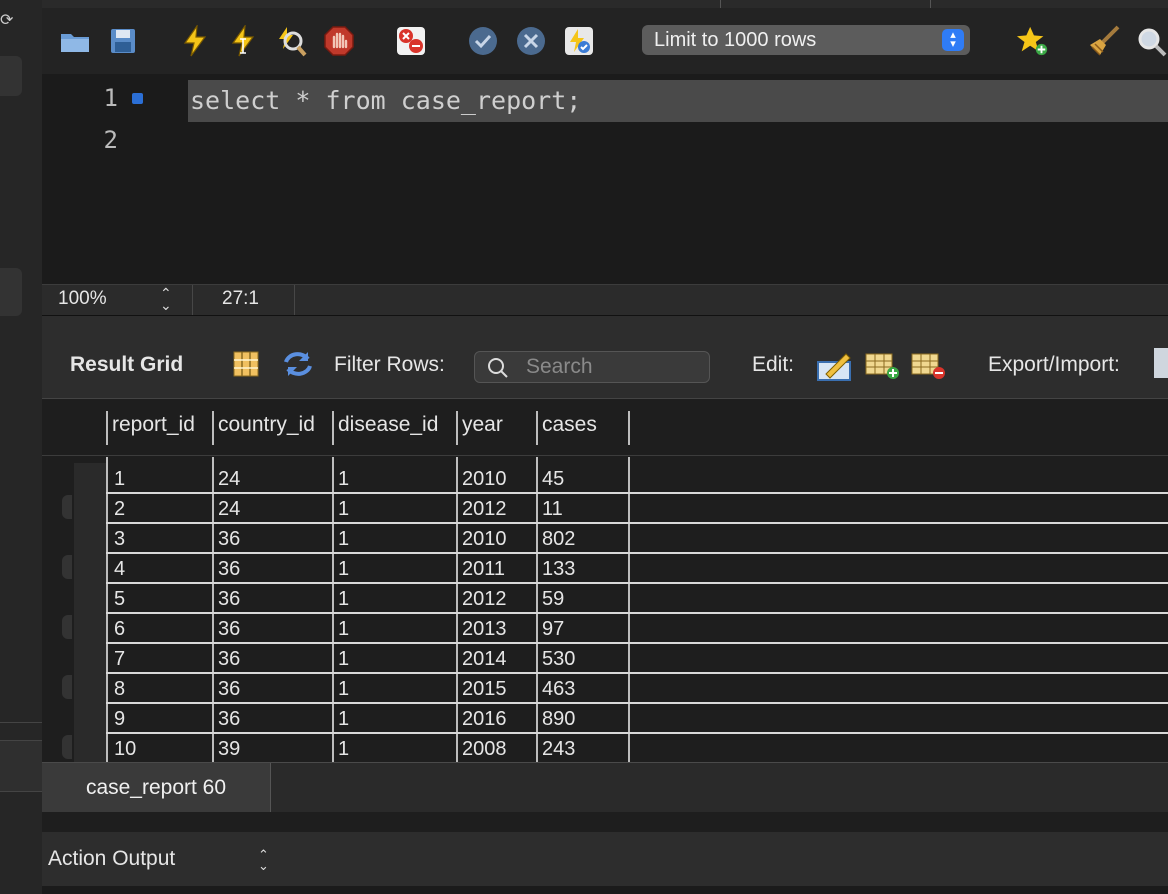 The image size is (1168, 894). I want to click on table-row: 5 36 1 2012 59, so click(621, 598).